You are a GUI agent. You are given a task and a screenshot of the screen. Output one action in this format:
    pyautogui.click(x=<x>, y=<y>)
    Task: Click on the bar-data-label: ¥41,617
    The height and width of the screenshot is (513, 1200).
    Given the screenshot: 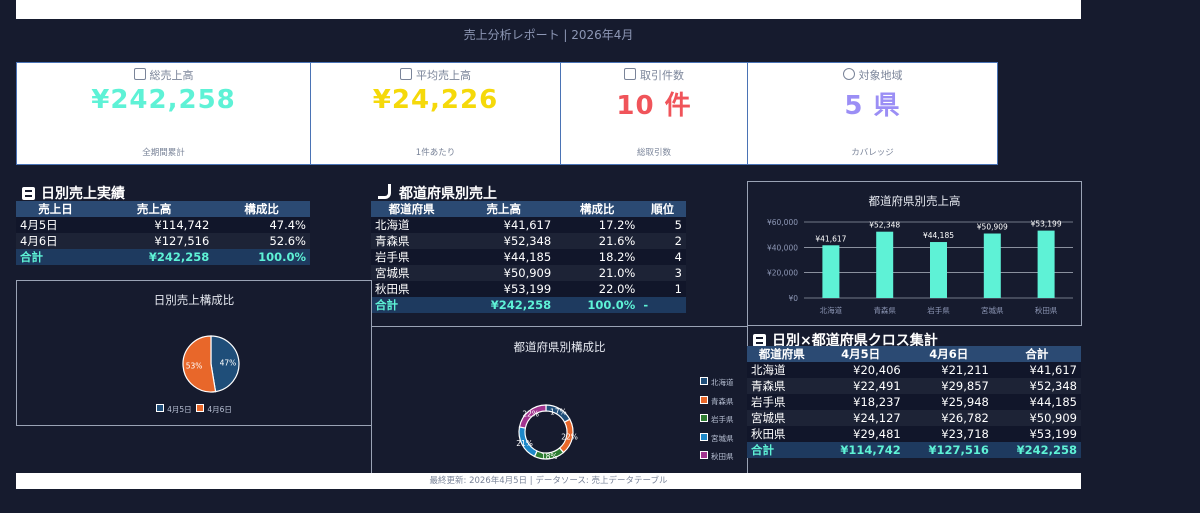 What is the action you would take?
    pyautogui.click(x=830, y=238)
    